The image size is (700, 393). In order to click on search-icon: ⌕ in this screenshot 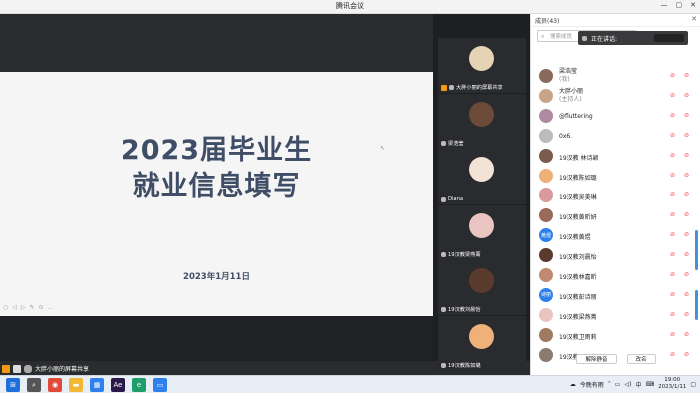, I will do `click(34, 385)`.